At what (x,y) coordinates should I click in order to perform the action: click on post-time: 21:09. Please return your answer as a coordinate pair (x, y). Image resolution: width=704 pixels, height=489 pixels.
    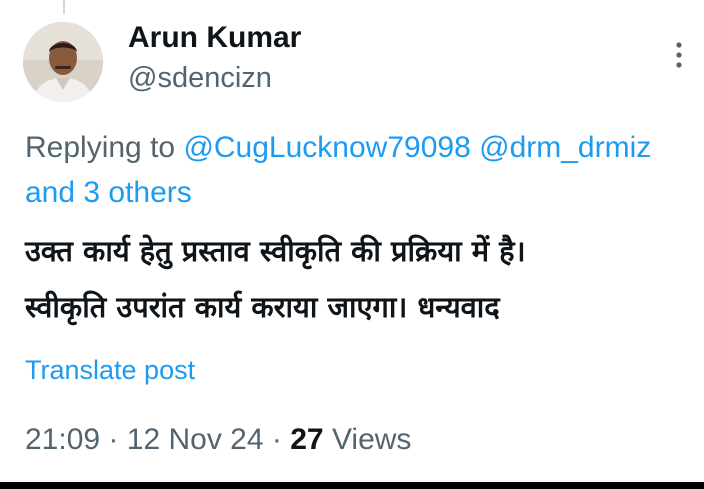
    Looking at the image, I should click on (62, 439).